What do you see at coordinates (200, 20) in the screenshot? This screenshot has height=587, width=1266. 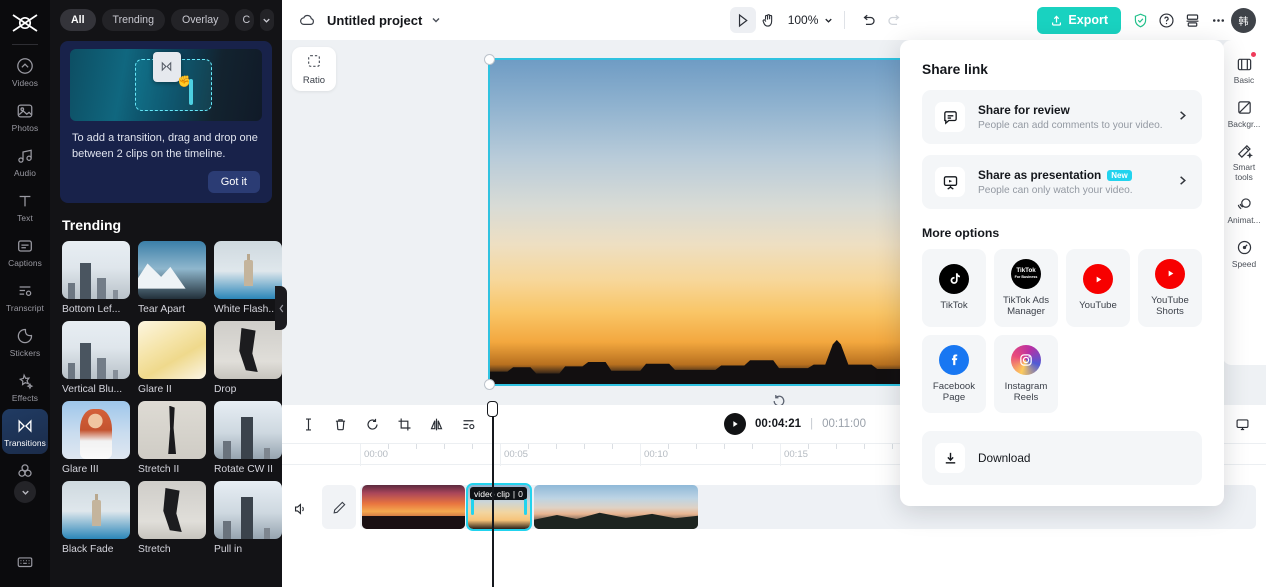 I see `filter-chip-overlay: Overlay` at bounding box center [200, 20].